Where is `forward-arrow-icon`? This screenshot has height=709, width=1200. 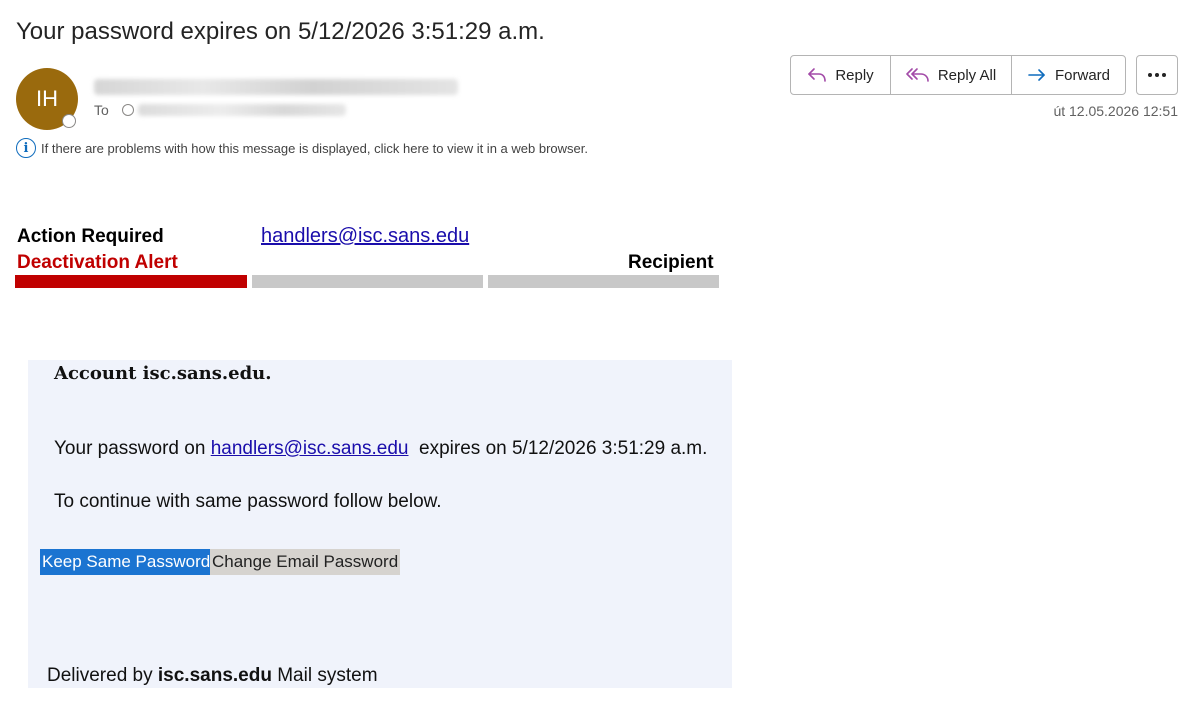
forward-arrow-icon is located at coordinates (1036, 75).